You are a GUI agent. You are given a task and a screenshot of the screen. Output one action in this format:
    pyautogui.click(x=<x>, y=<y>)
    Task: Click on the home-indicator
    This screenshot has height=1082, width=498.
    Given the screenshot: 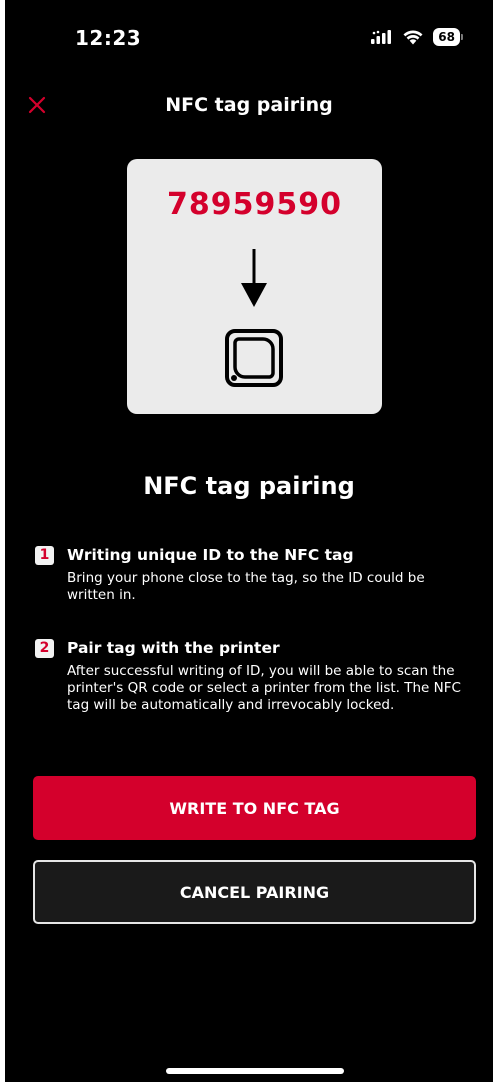 What is the action you would take?
    pyautogui.click(x=255, y=1071)
    